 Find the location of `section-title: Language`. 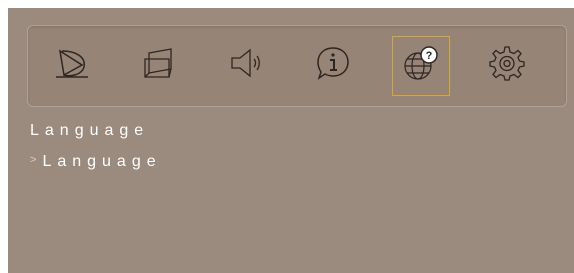

section-title: Language is located at coordinates (90, 130).